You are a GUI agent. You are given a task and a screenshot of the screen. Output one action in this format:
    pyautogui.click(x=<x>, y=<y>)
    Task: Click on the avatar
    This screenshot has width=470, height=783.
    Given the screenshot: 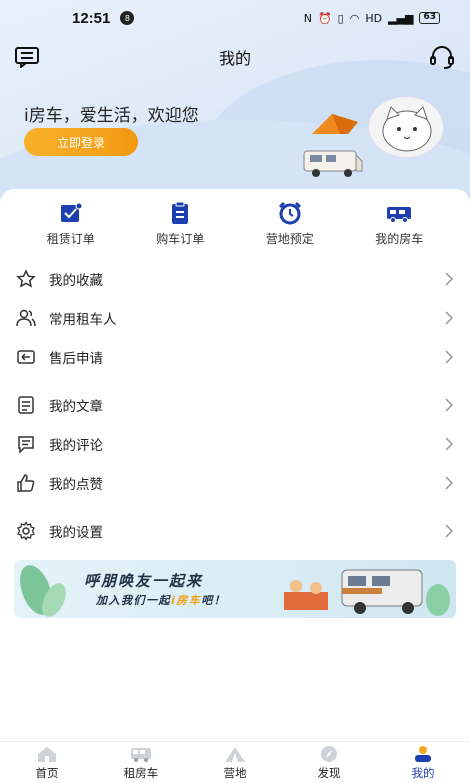 What is the action you would take?
    pyautogui.click(x=406, y=127)
    